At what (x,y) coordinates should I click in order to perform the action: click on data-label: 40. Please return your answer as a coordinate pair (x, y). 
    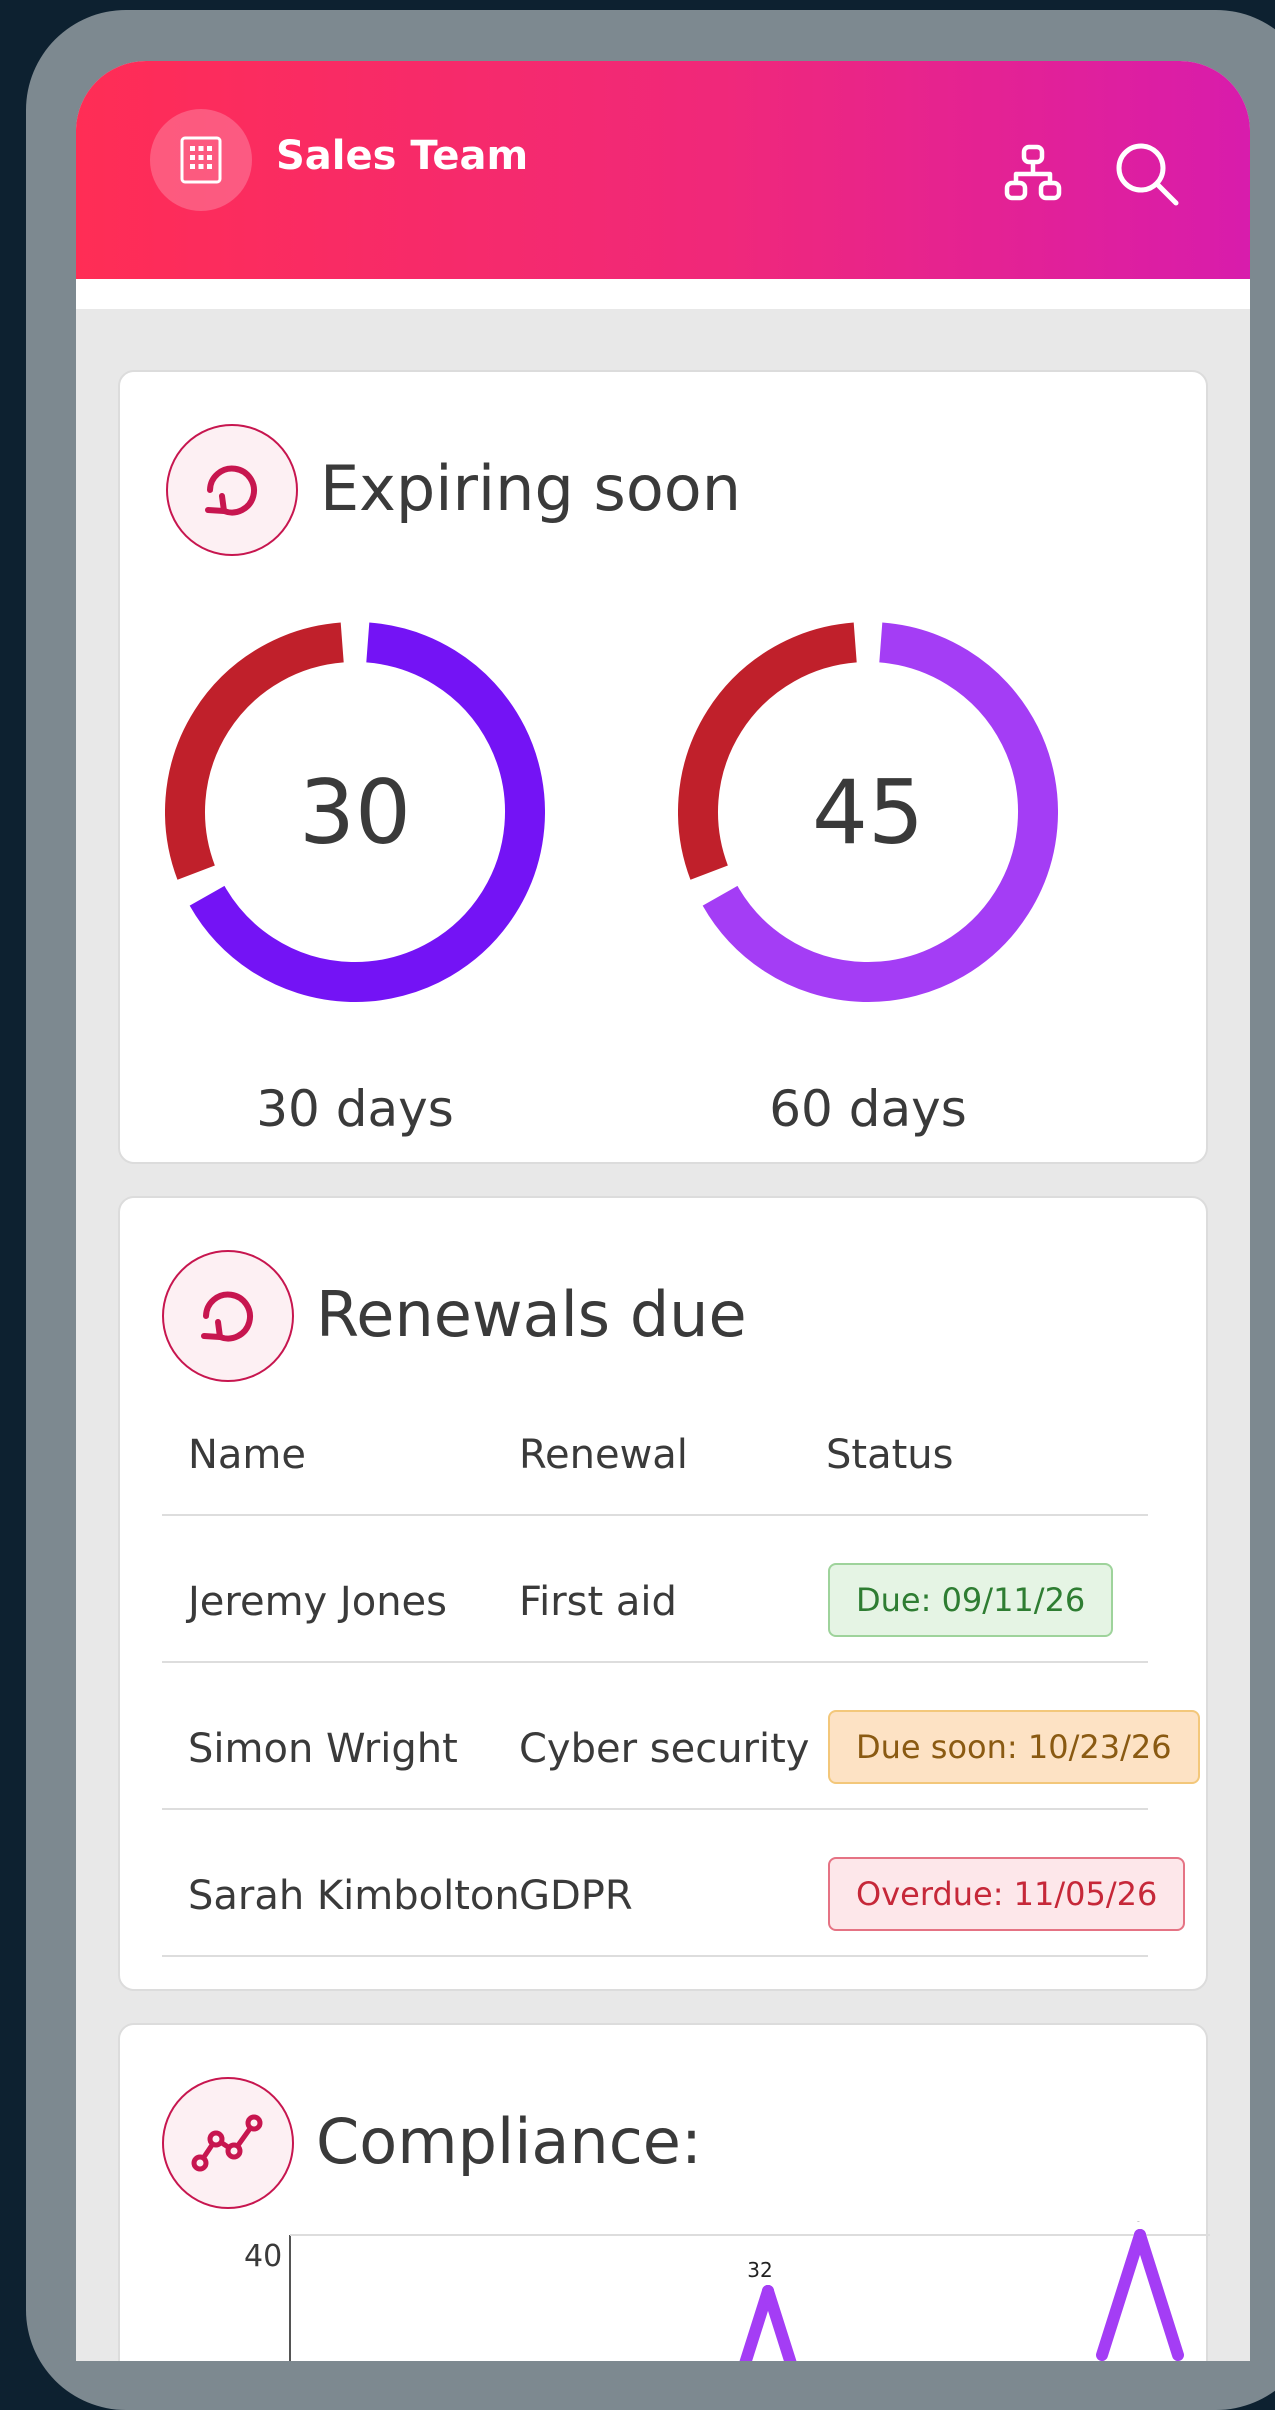
    Looking at the image, I should click on (1131, 2223).